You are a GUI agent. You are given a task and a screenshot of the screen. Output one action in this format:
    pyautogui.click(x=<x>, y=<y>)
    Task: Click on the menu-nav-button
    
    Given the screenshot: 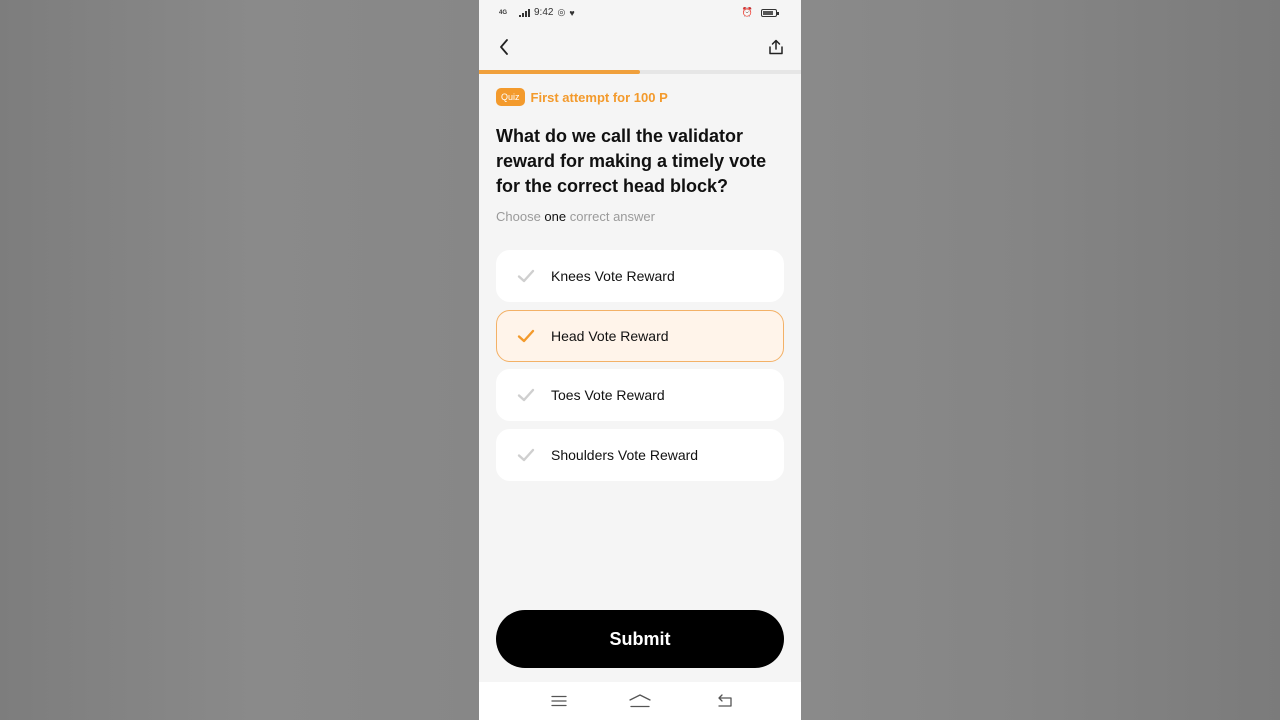 What is the action you would take?
    pyautogui.click(x=559, y=701)
    